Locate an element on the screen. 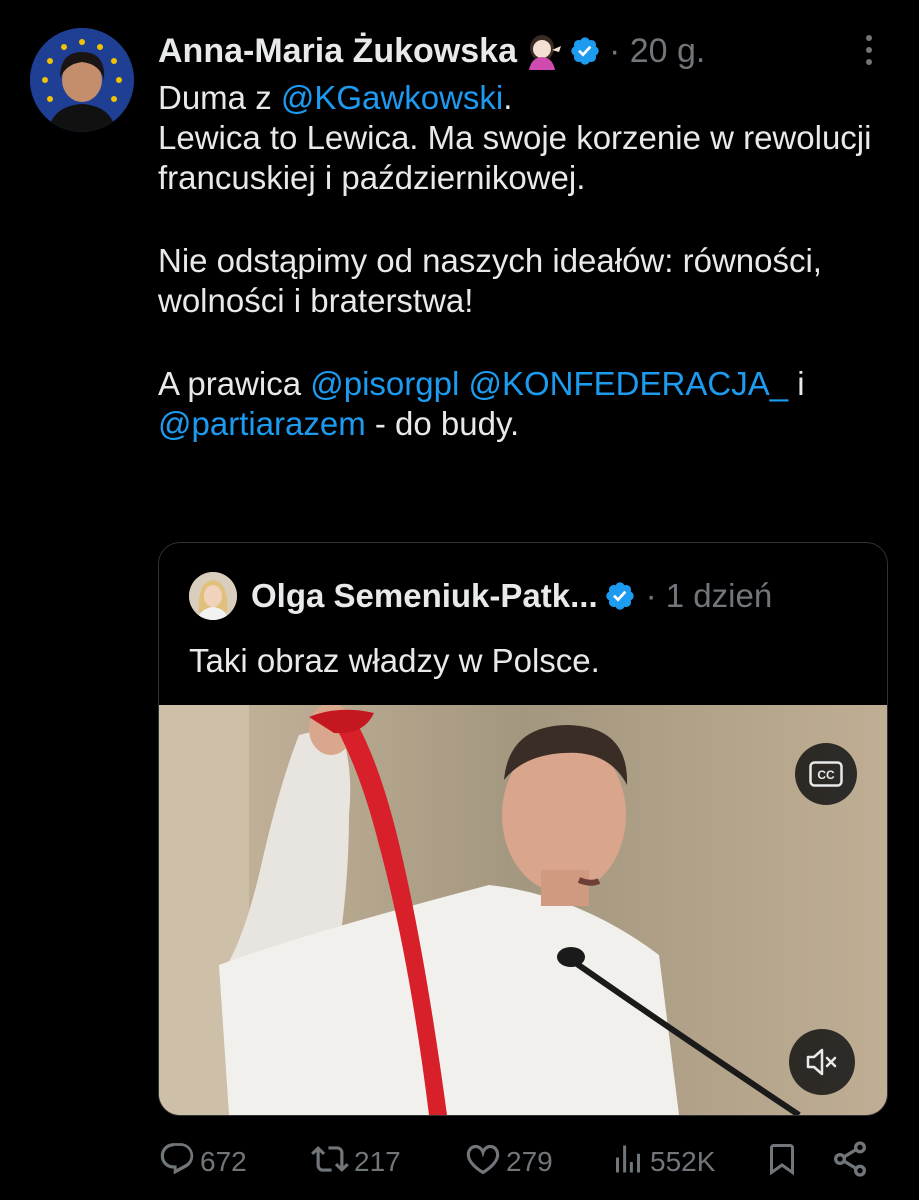 This screenshot has height=1200, width=919. share-icon is located at coordinates (850, 1162).